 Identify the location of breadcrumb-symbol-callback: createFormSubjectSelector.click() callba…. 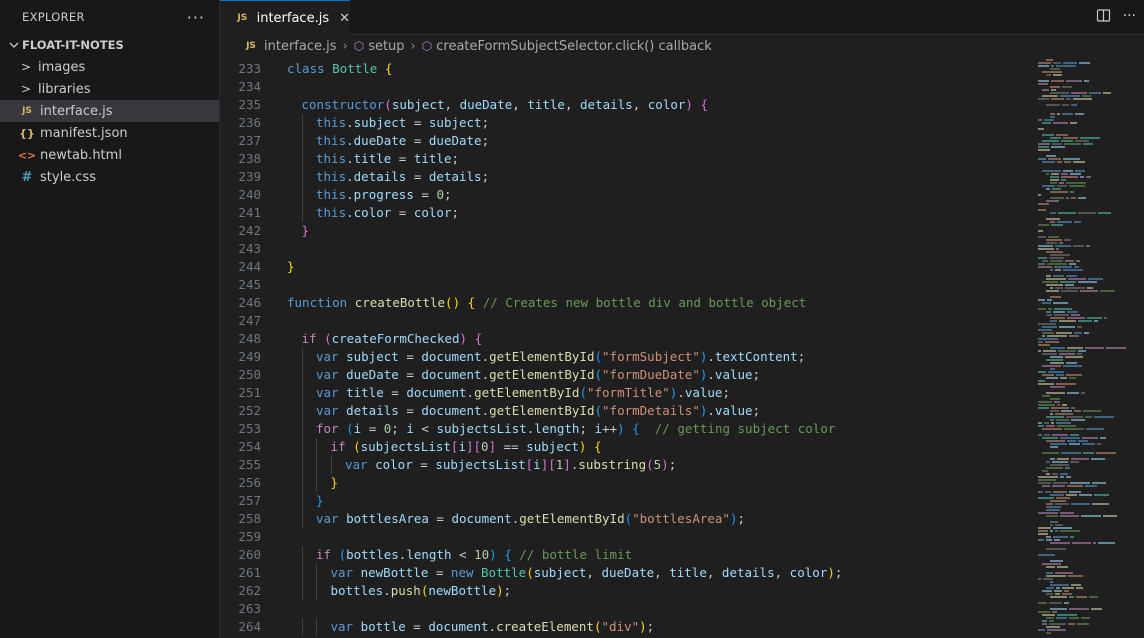
(574, 46).